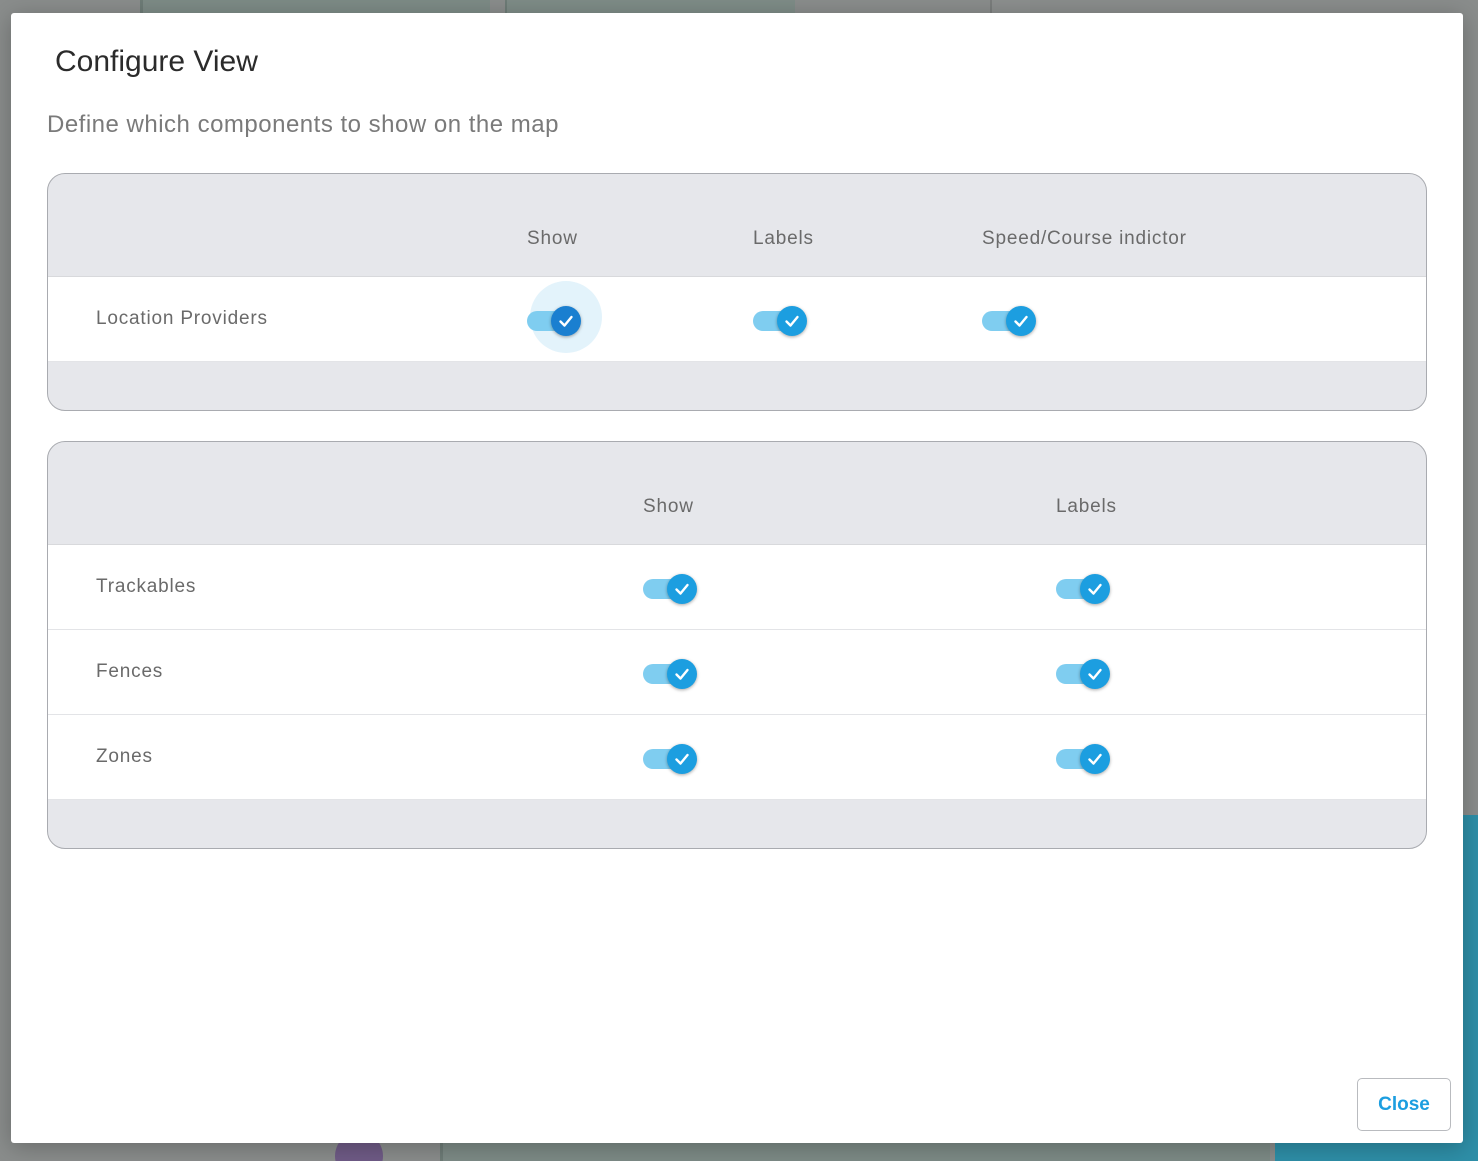 Image resolution: width=1478 pixels, height=1161 pixels. What do you see at coordinates (1376, 1150) in the screenshot?
I see `background-side-panel` at bounding box center [1376, 1150].